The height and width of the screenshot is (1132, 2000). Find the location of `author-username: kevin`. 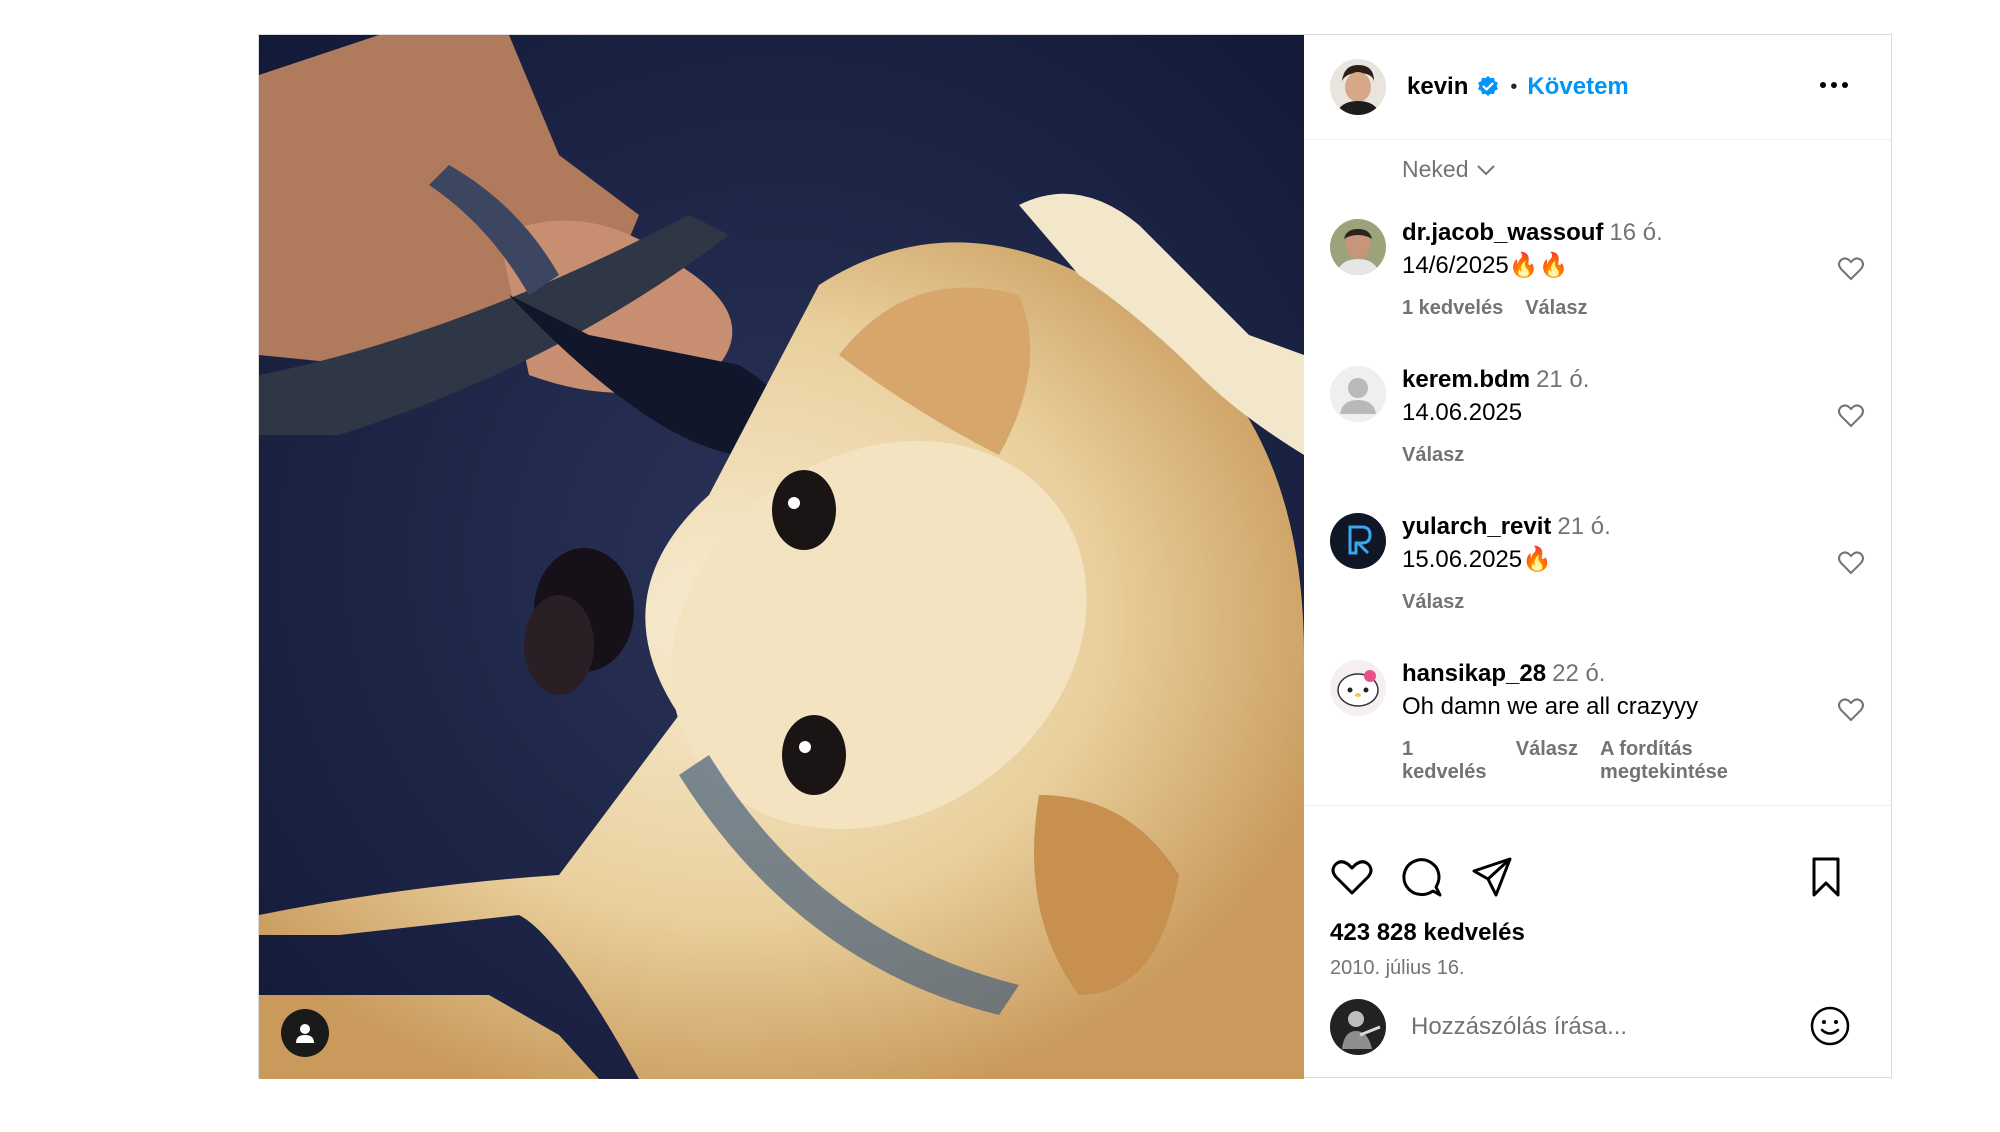

author-username: kevin is located at coordinates (1437, 87).